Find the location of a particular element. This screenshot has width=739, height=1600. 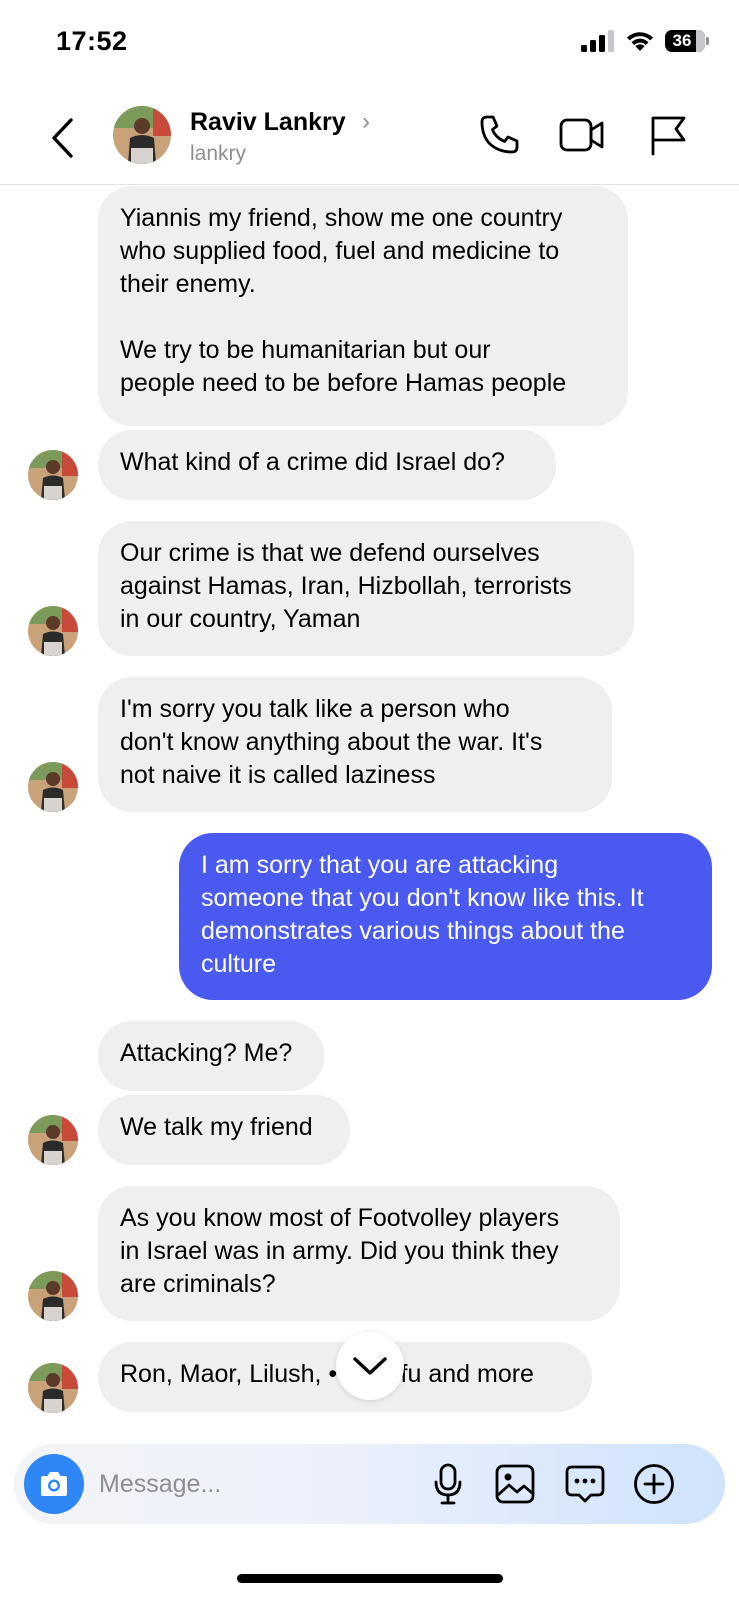

back-arrow-icon is located at coordinates (62, 138).